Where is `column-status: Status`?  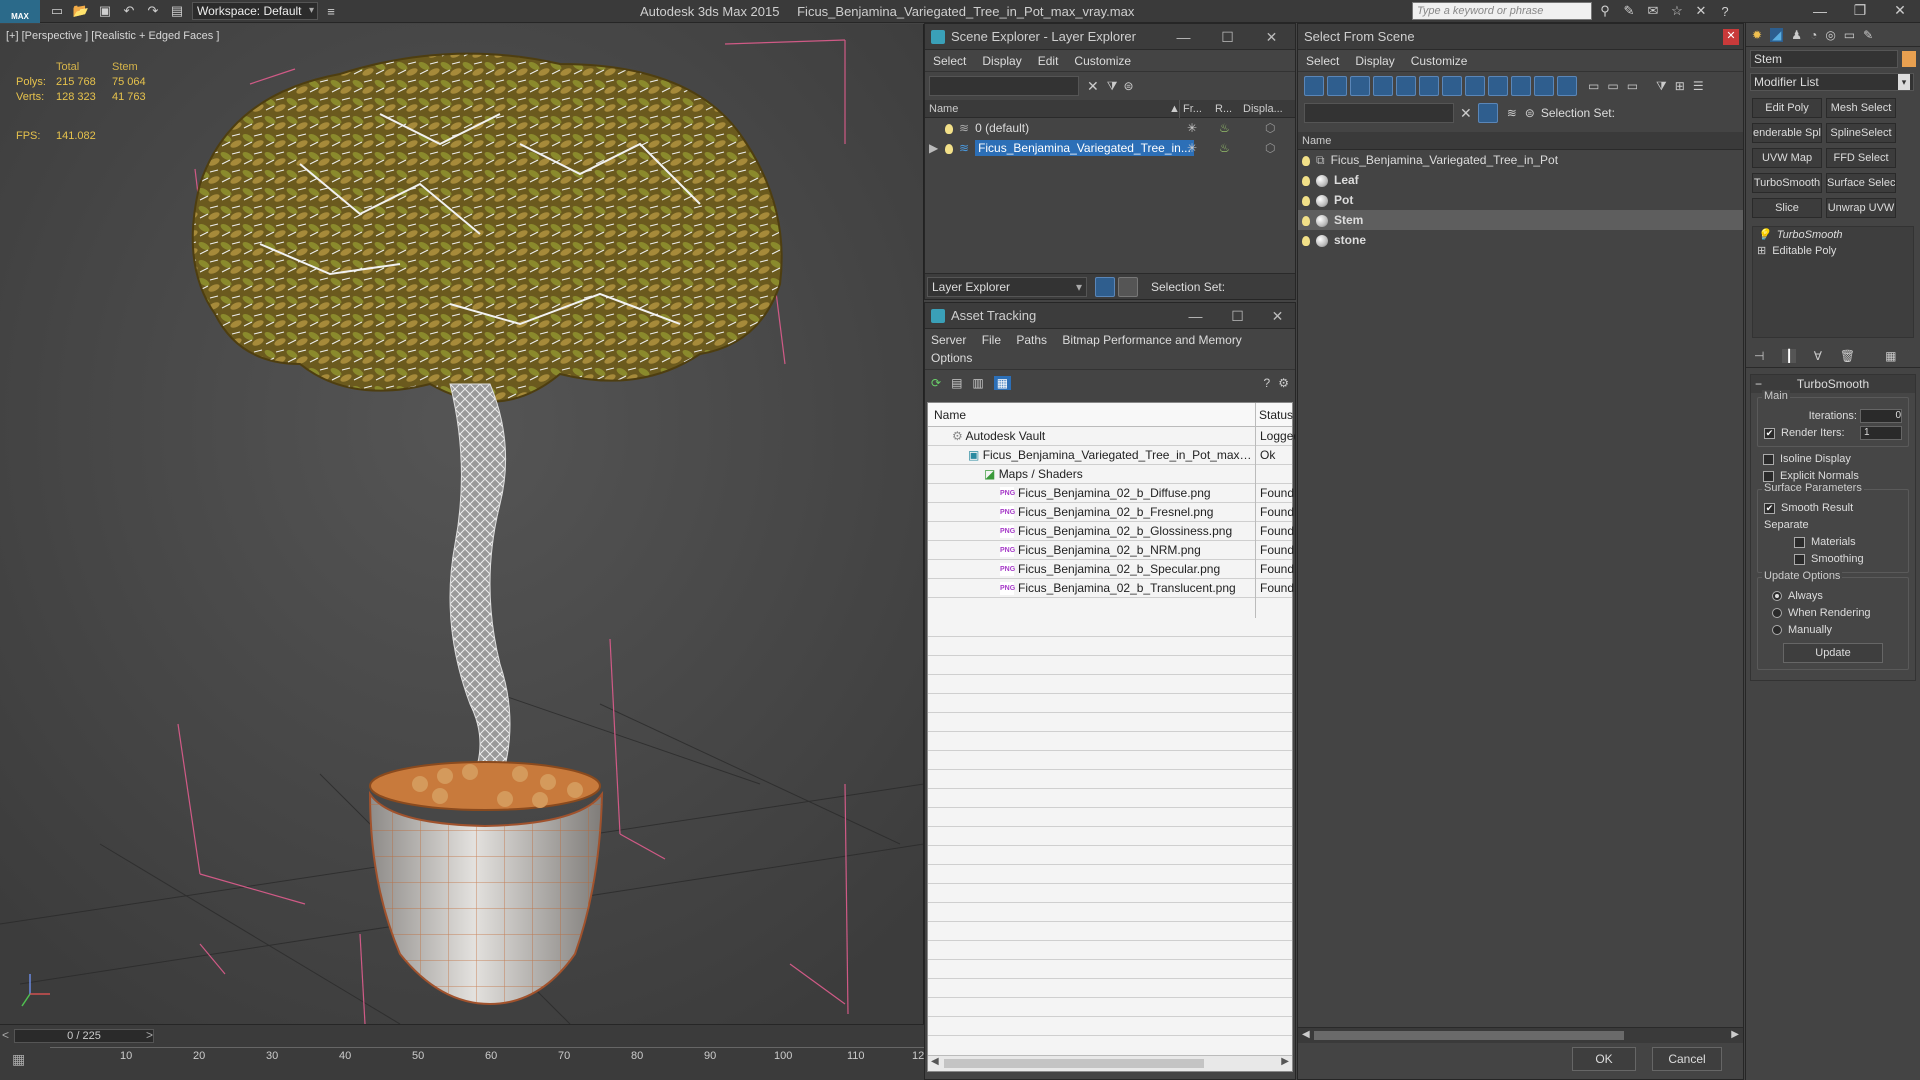
column-status: Status is located at coordinates (1276, 415).